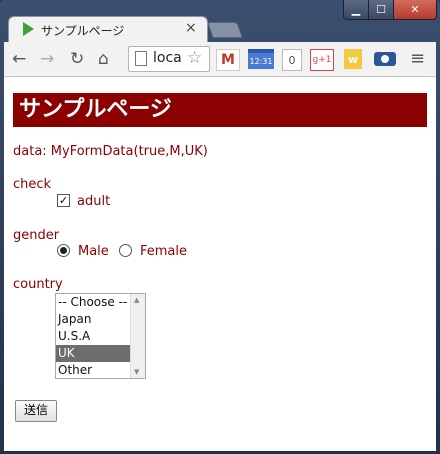 The image size is (440, 454). What do you see at coordinates (141, 58) in the screenshot?
I see `page-icon` at bounding box center [141, 58].